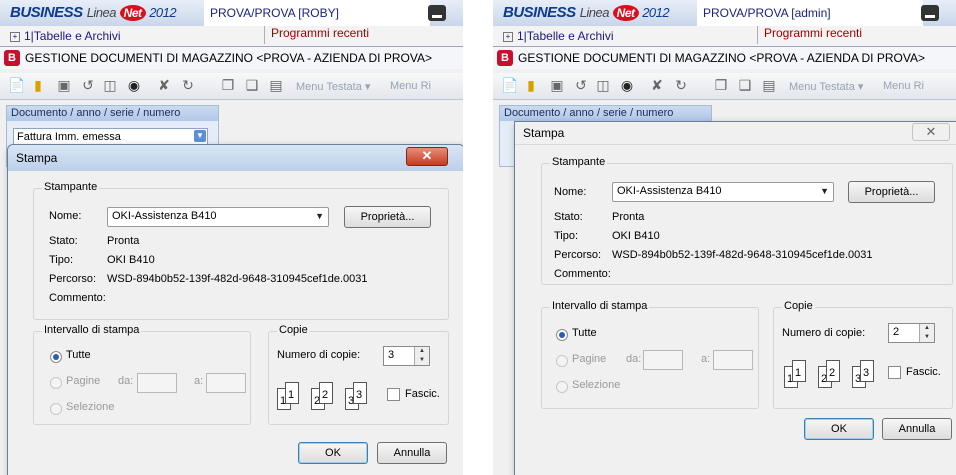 The image size is (956, 475). Describe the element at coordinates (65, 216) in the screenshot. I see `printer-name-label: Nome:` at that location.